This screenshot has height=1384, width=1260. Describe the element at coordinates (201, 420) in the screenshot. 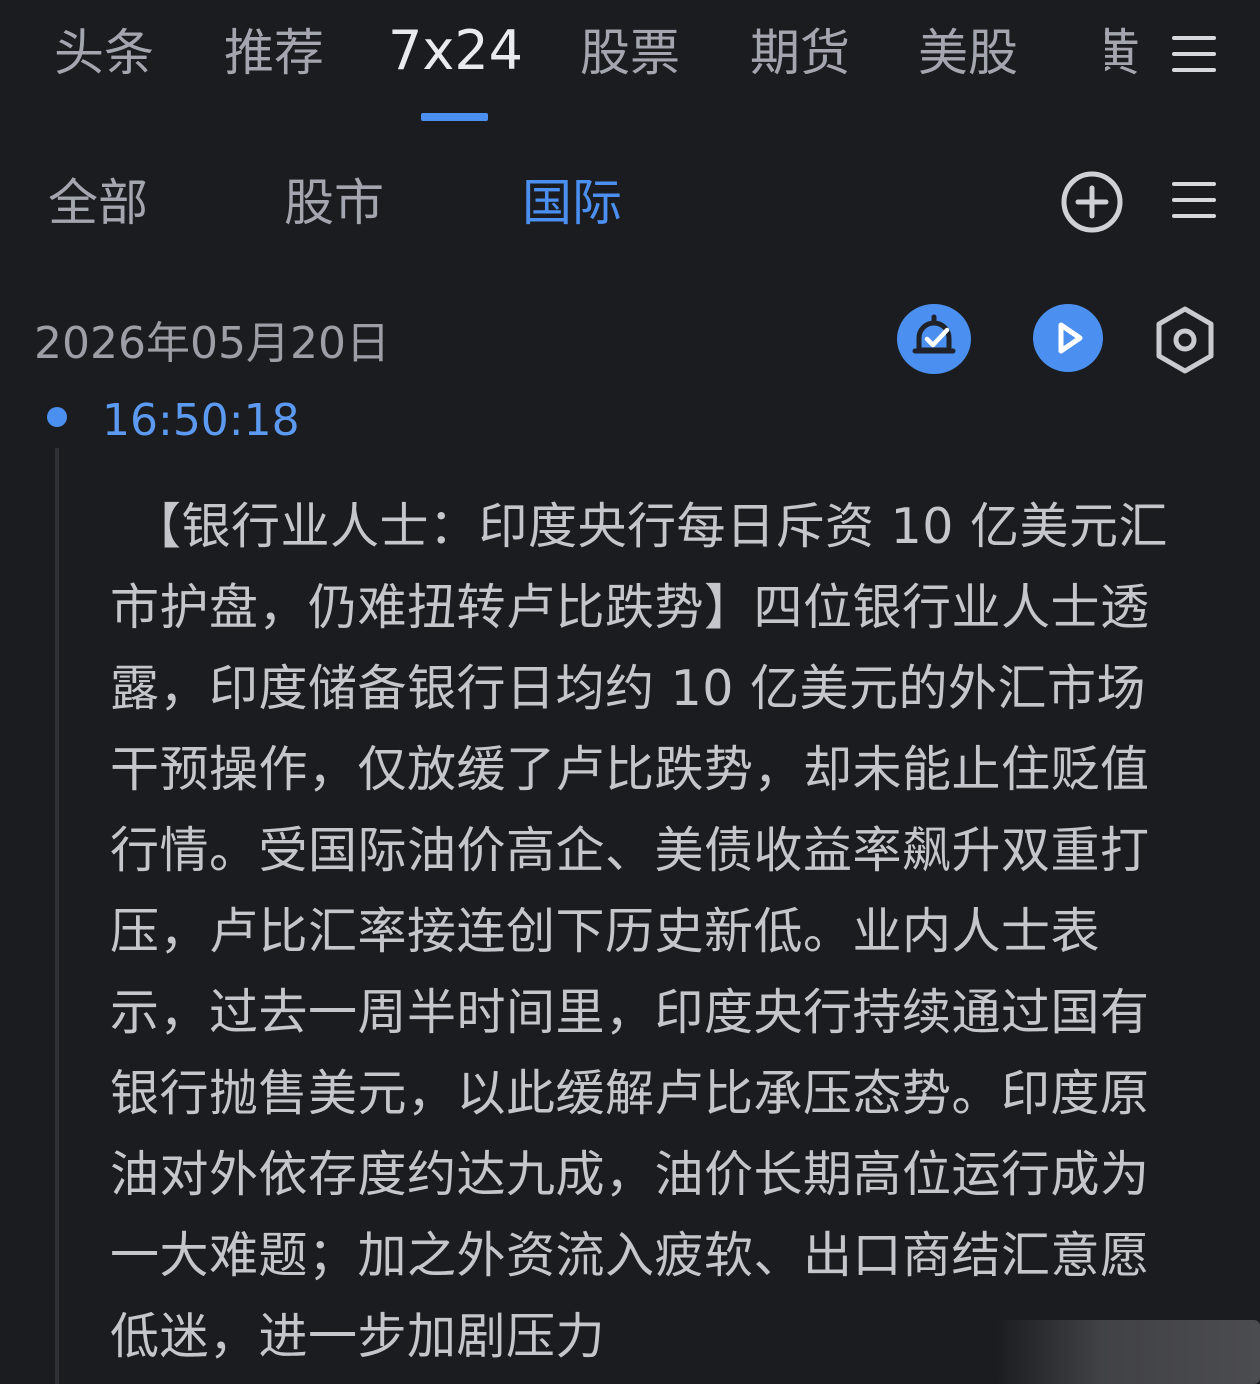

I see `news-time: 16:50:18` at that location.